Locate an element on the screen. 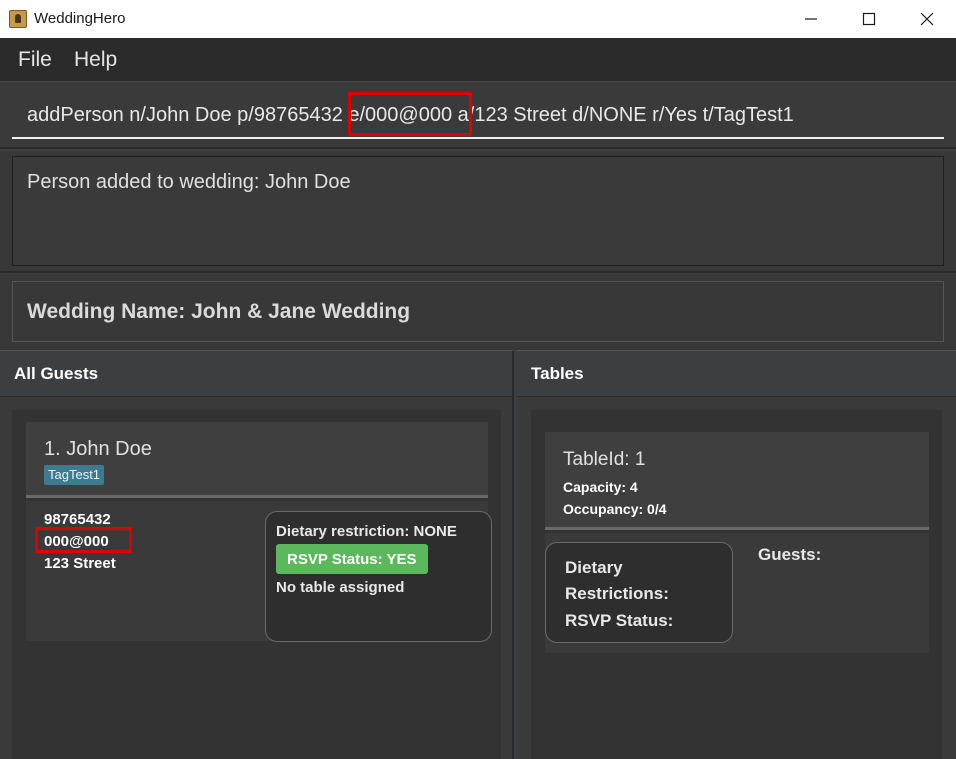 The height and width of the screenshot is (759, 956). table-card-header: TableId: 1 Capacity: 4 Occupancy: 0/4 is located at coordinates (737, 481).